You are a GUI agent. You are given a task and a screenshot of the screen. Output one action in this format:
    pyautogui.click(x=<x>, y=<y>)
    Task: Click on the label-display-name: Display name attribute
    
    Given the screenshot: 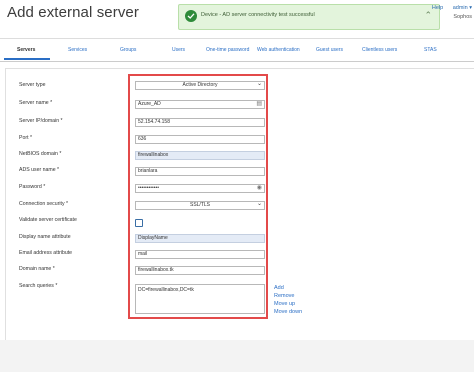 What is the action you would take?
    pyautogui.click(x=45, y=237)
    